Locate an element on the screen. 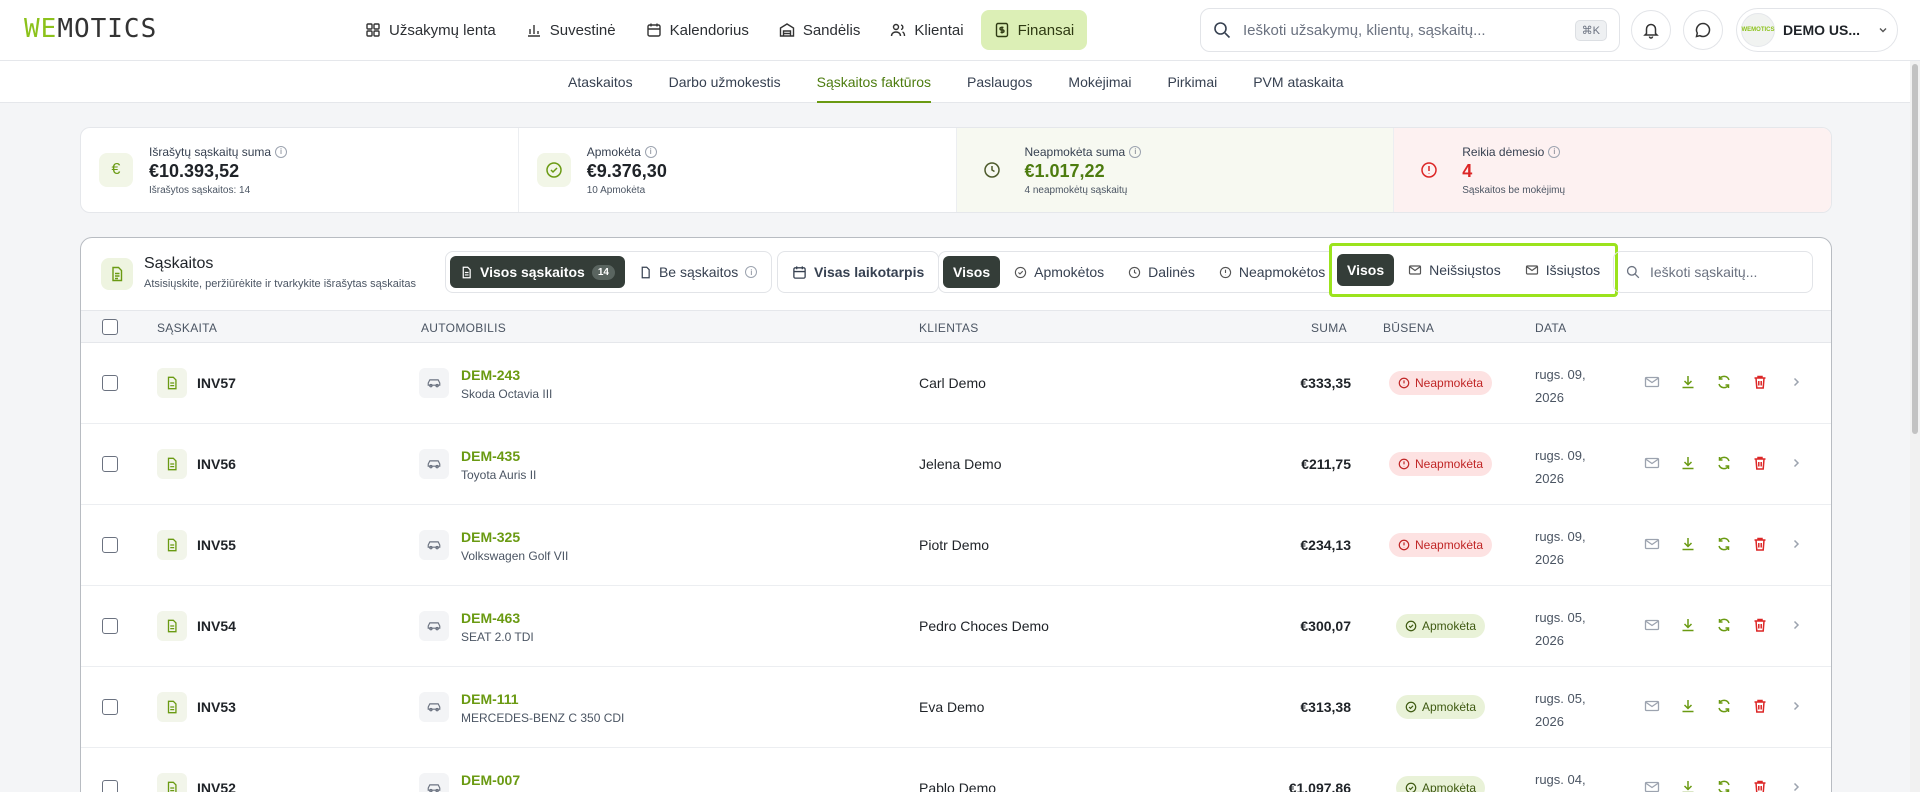 The width and height of the screenshot is (1920, 792). nav-item-finance: Finansai is located at coordinates (1034, 30).